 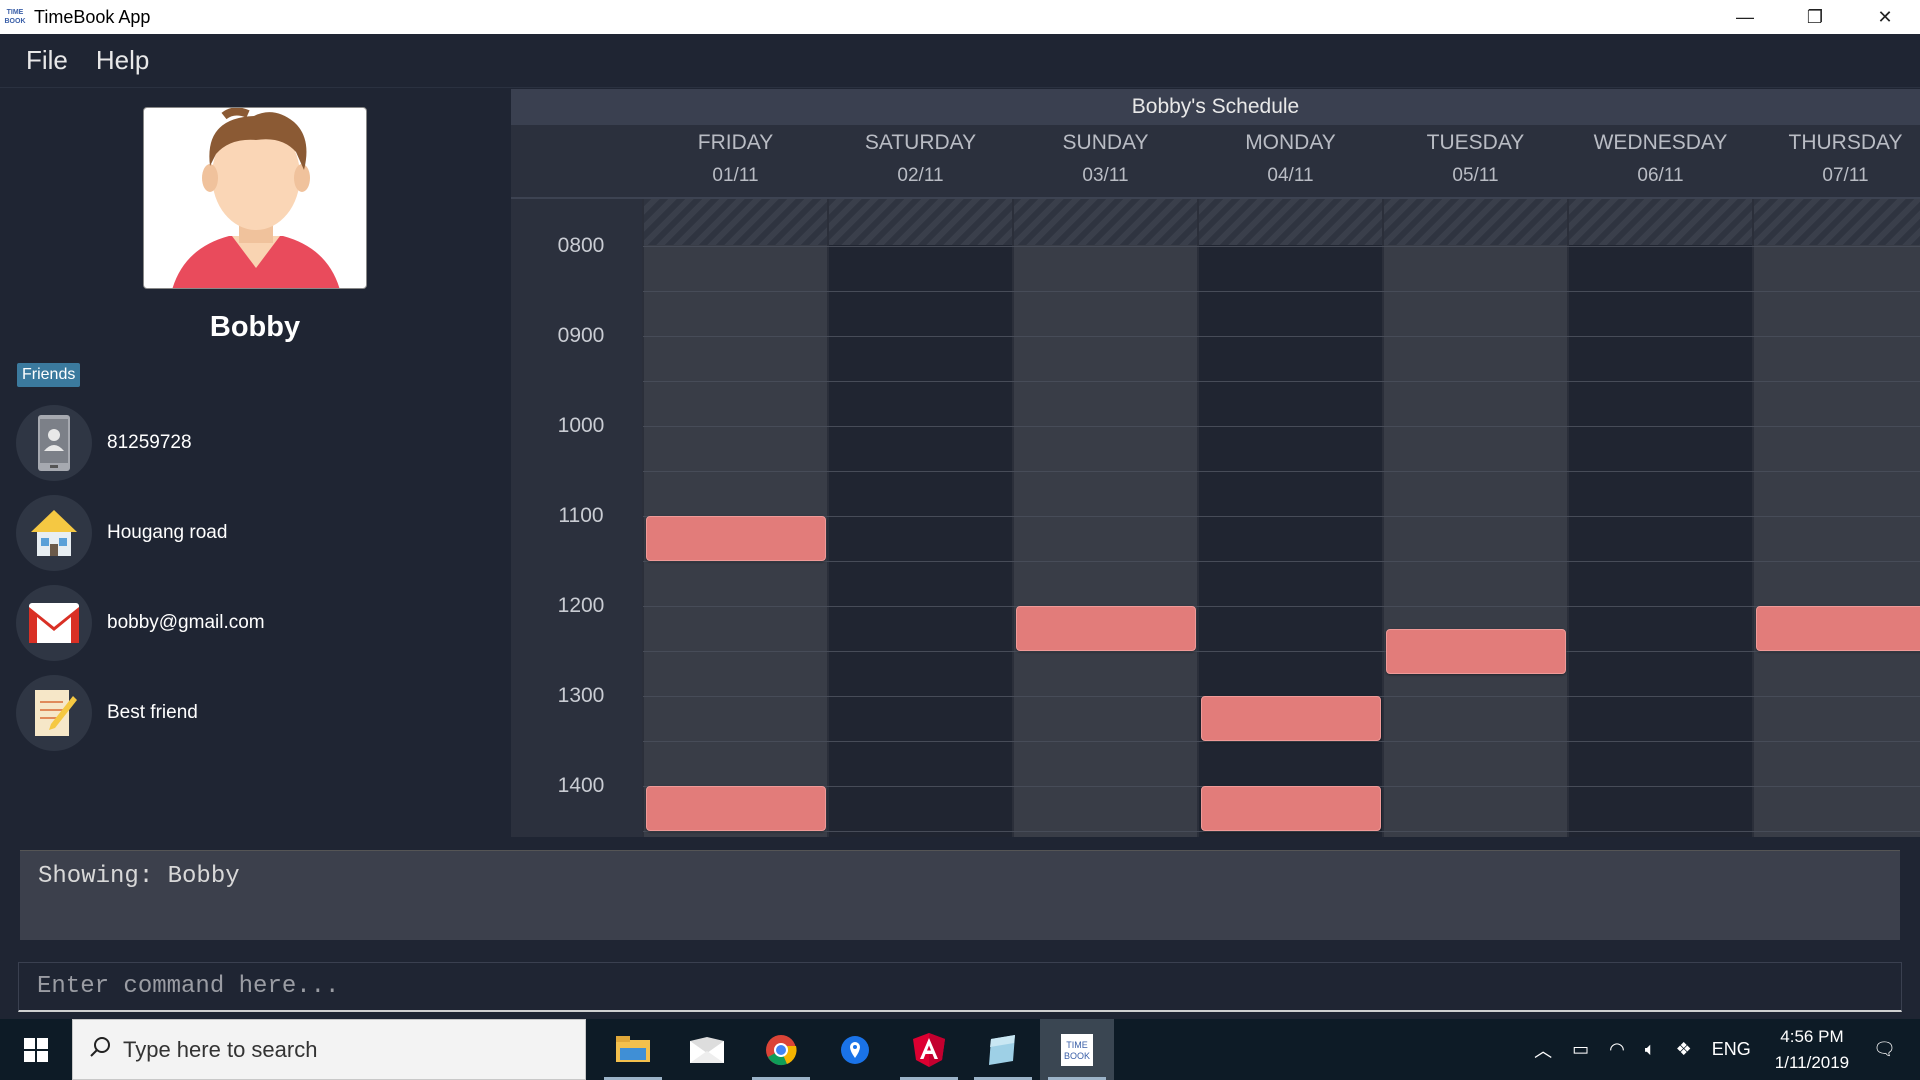 What do you see at coordinates (1836, 159) in the screenshot?
I see `day-header: THURSDAY 07/11` at bounding box center [1836, 159].